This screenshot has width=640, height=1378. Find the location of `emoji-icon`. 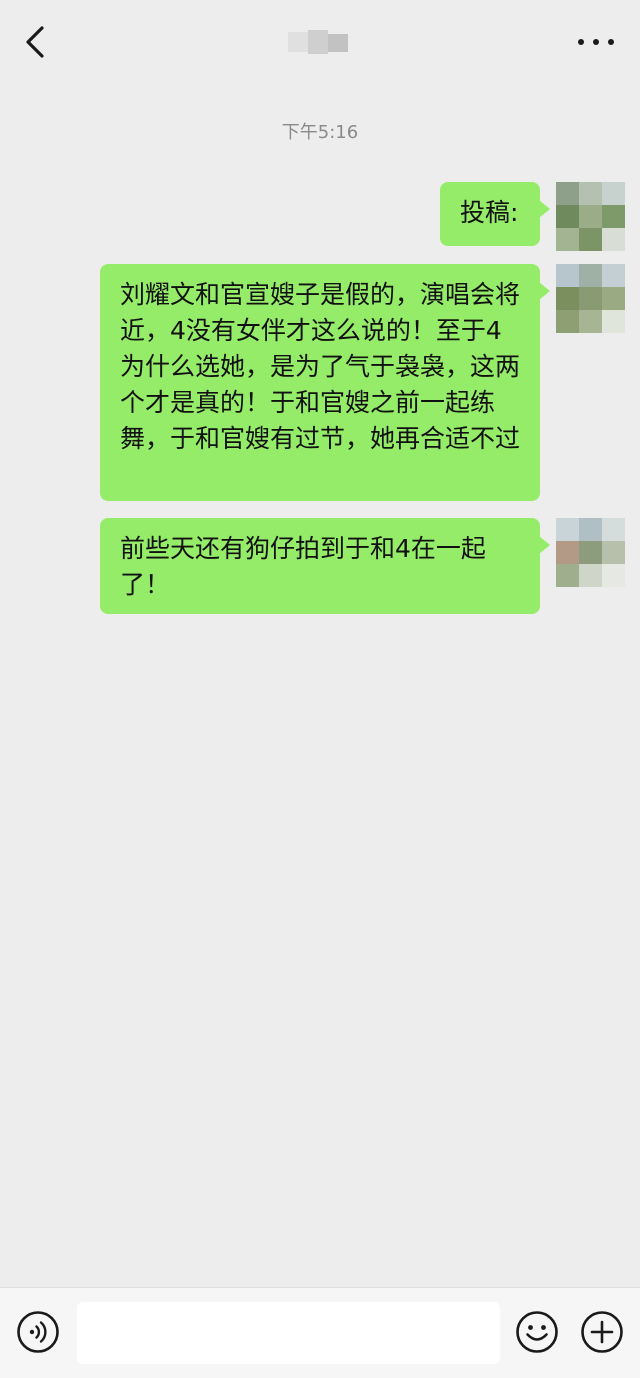

emoji-icon is located at coordinates (537, 1332).